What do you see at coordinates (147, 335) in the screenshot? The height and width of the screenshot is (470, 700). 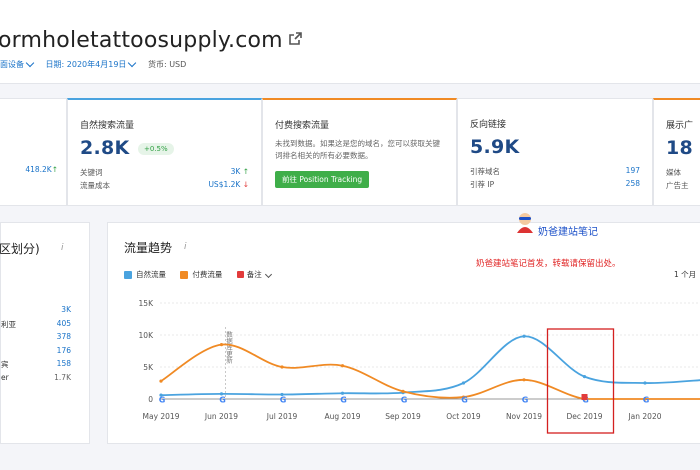 I see `y-tick-label: 10K` at bounding box center [147, 335].